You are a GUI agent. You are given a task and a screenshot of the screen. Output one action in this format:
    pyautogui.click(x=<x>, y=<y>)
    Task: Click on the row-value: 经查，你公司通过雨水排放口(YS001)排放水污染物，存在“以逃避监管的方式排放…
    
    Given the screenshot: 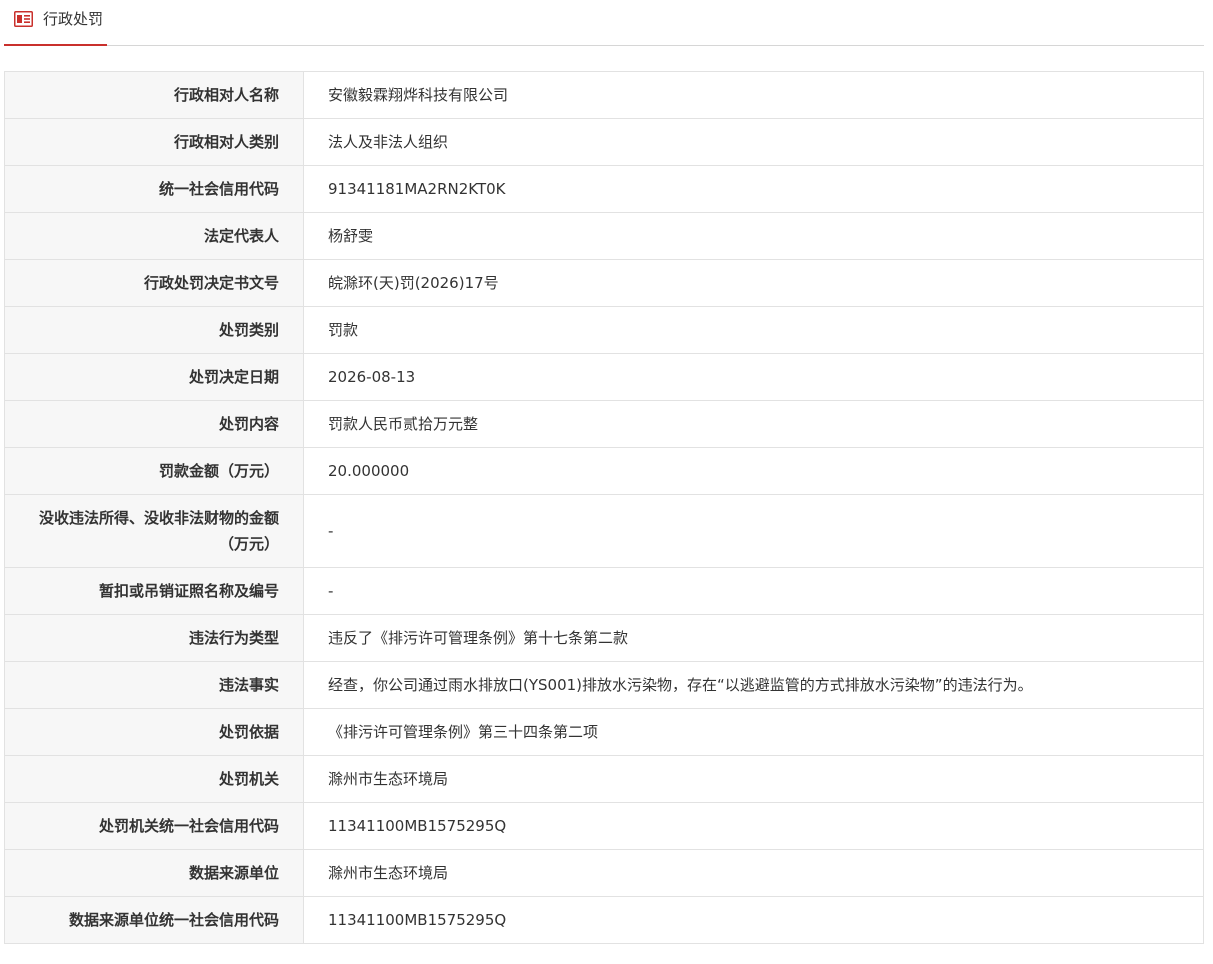 What is the action you would take?
    pyautogui.click(x=753, y=685)
    